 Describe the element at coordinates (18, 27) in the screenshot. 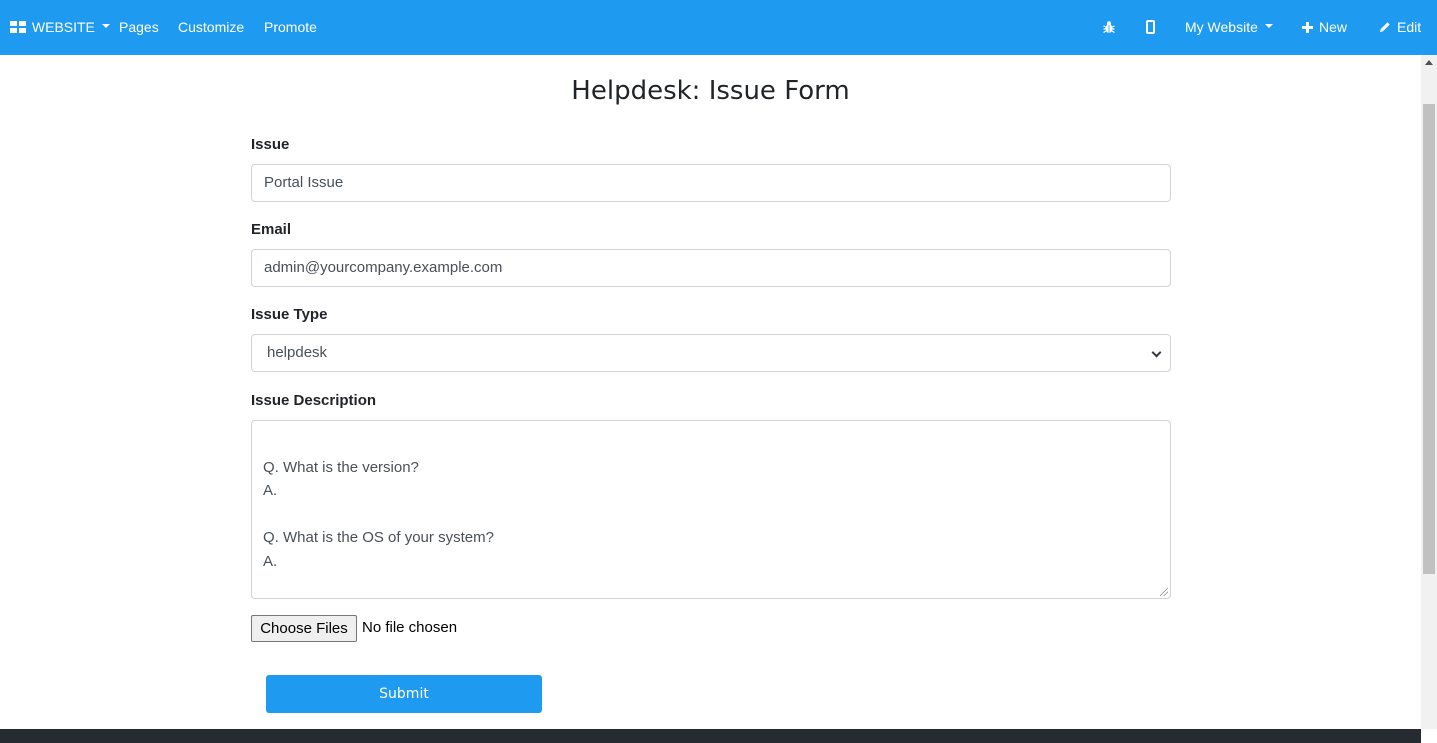

I see `apps-grid-icon` at that location.